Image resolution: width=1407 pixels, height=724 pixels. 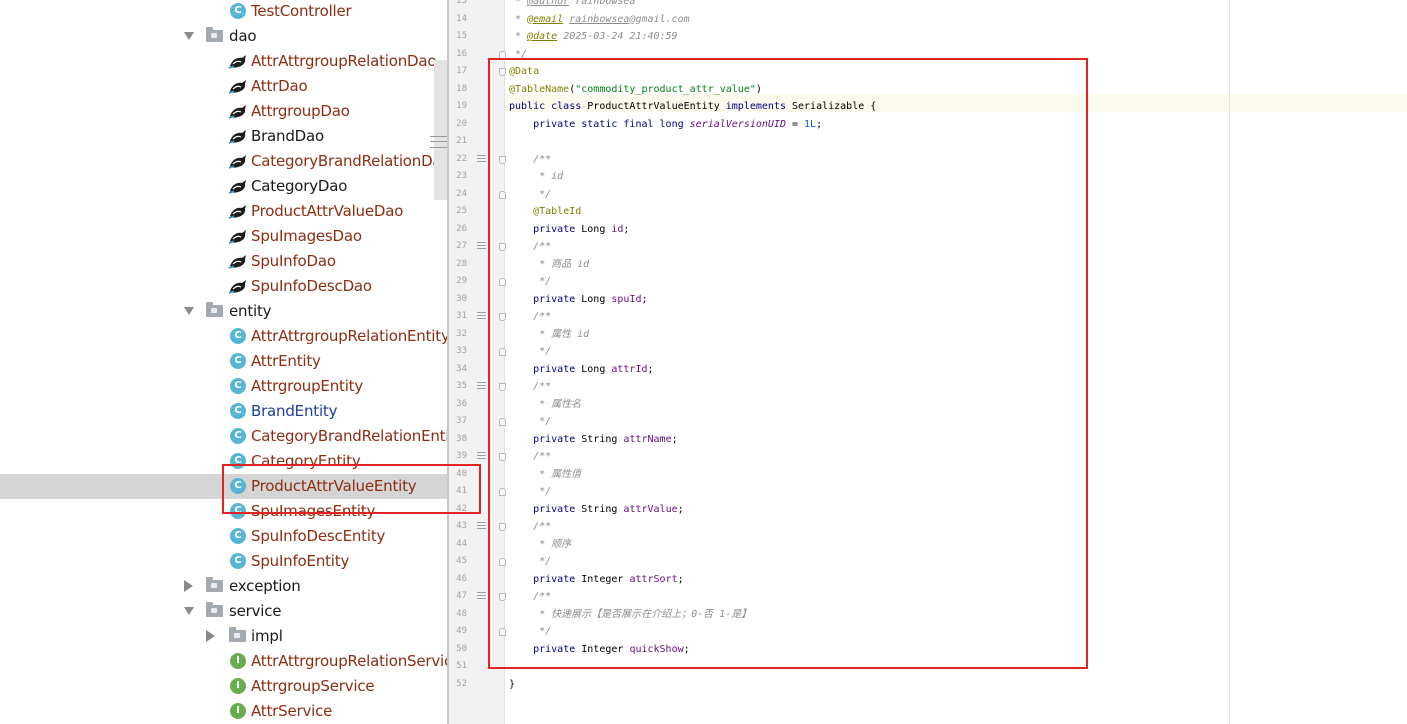 What do you see at coordinates (461, 316) in the screenshot?
I see `line-number: 31` at bounding box center [461, 316].